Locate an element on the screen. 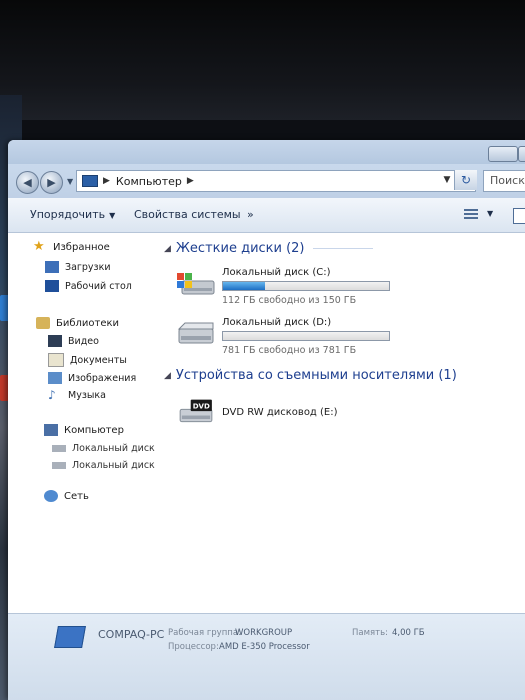  title-bar is located at coordinates (266, 152).